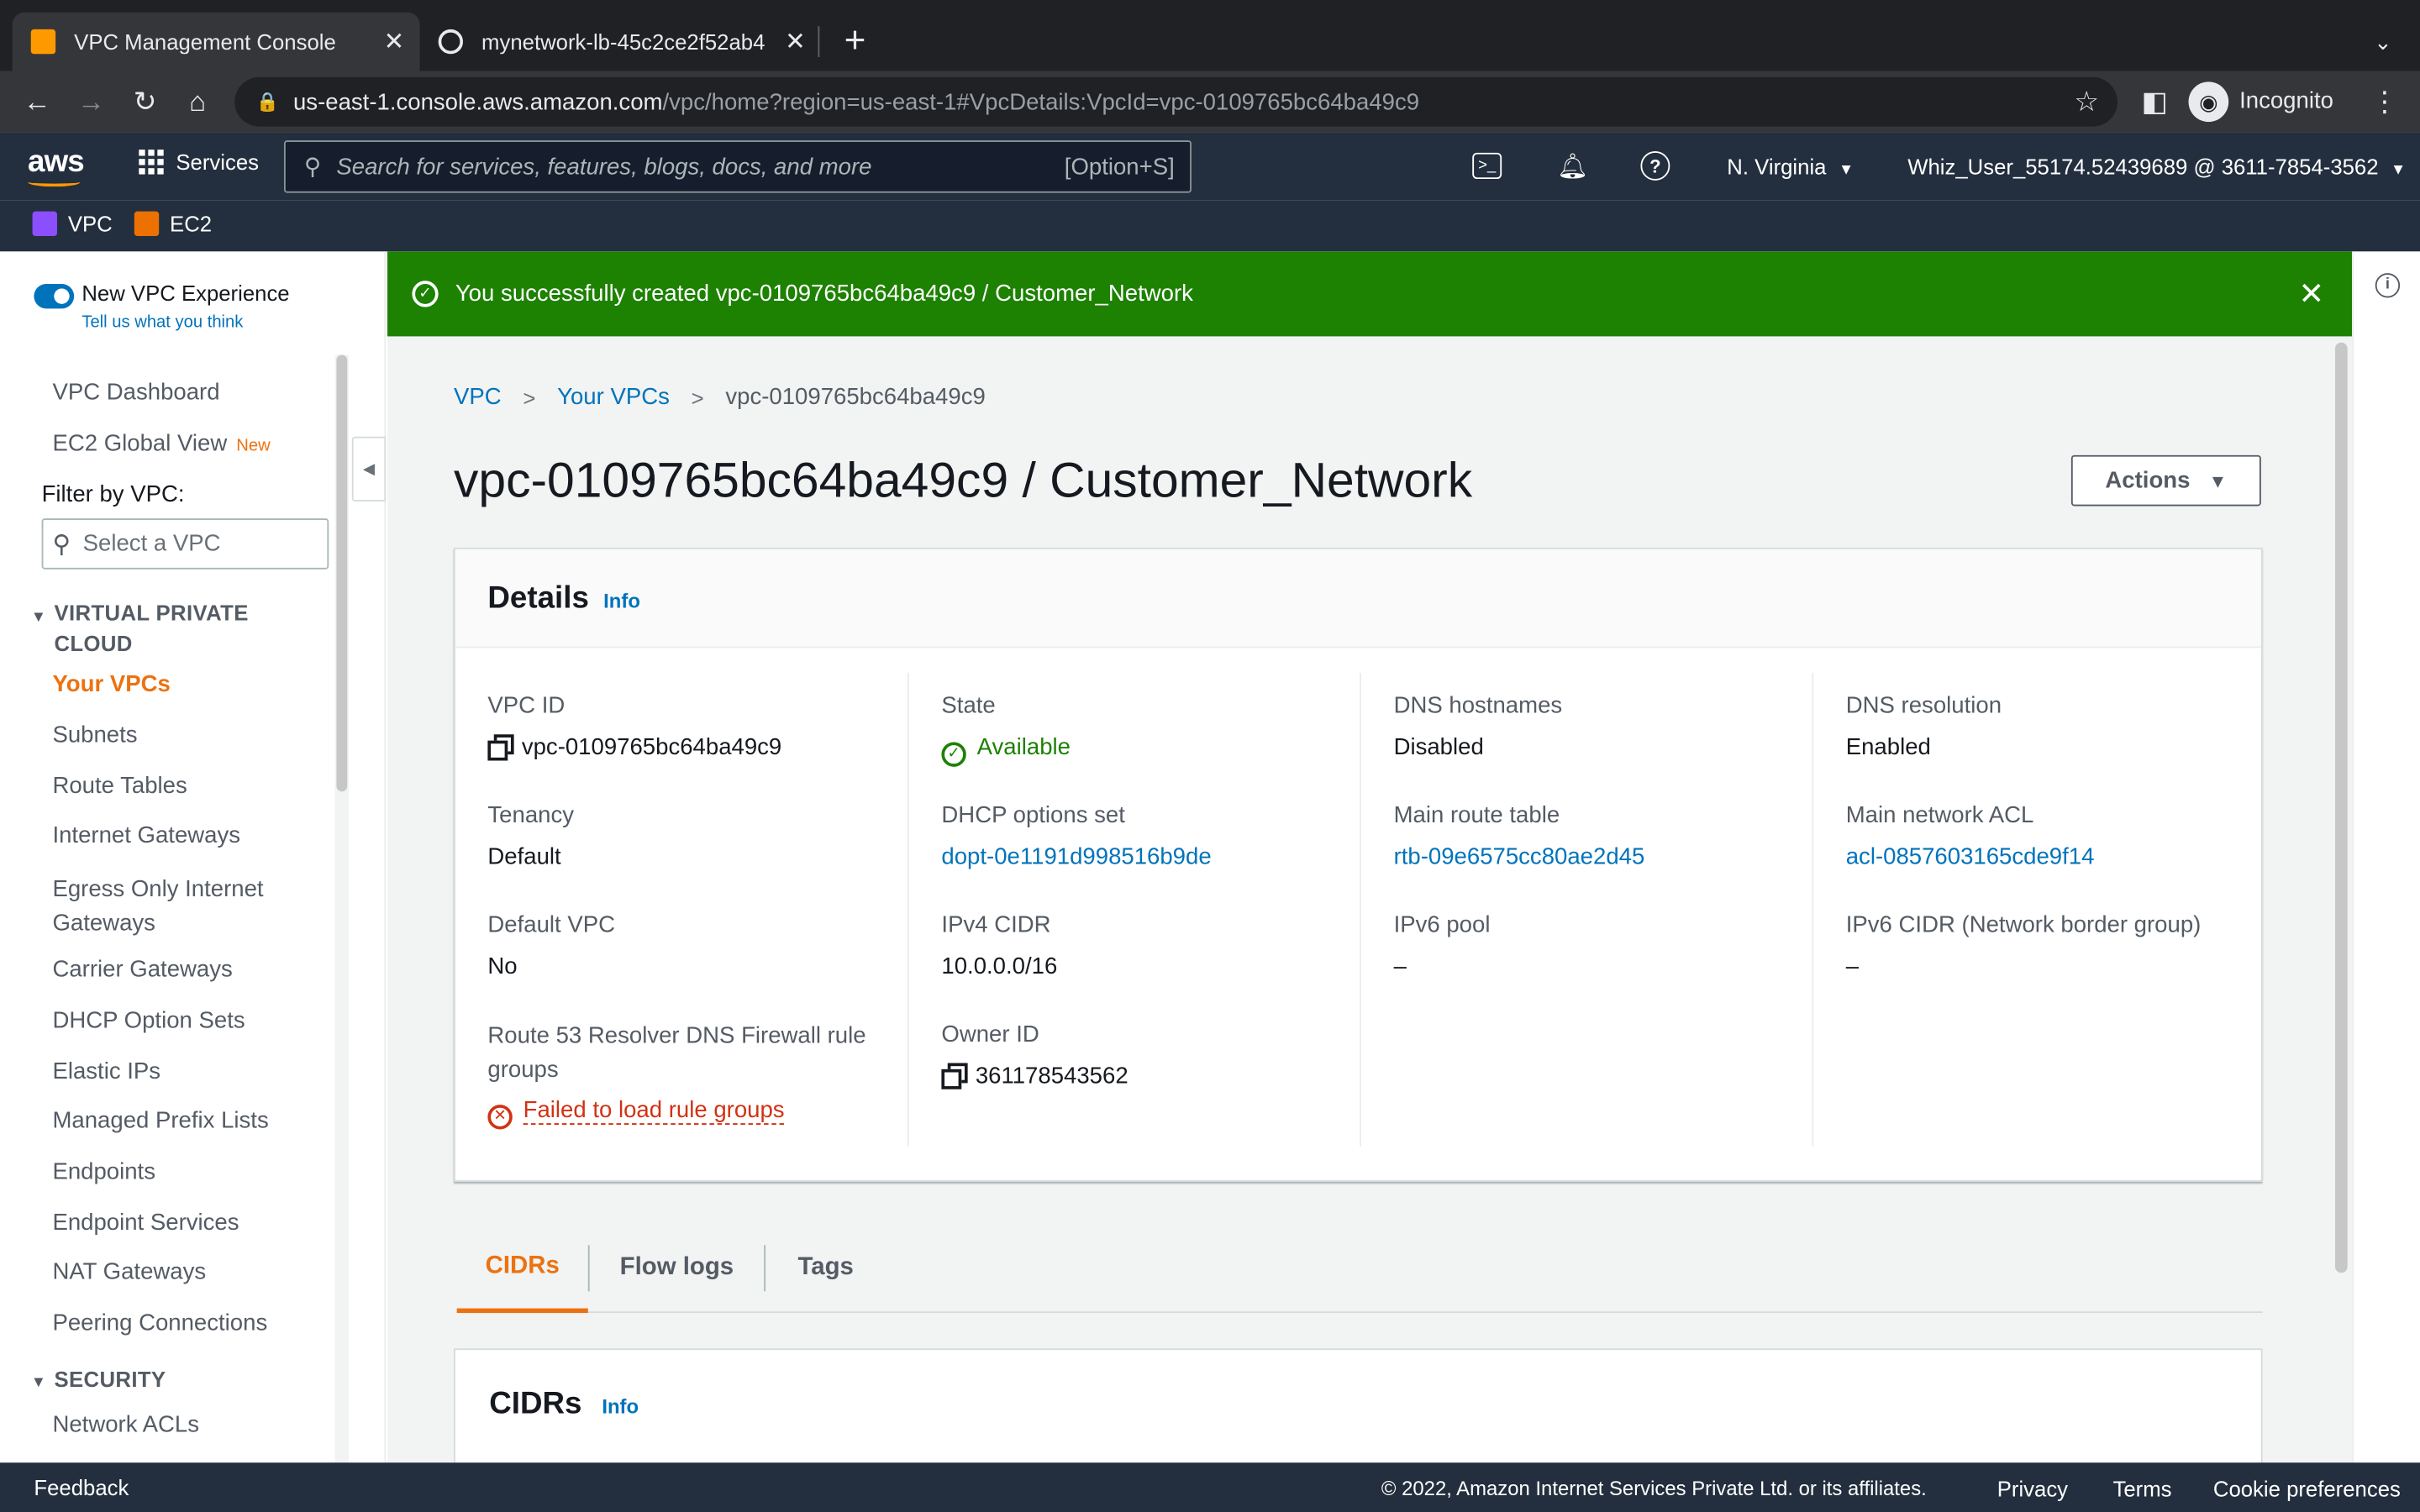  What do you see at coordinates (2033, 1489) in the screenshot?
I see `privacy-link: Privacy` at bounding box center [2033, 1489].